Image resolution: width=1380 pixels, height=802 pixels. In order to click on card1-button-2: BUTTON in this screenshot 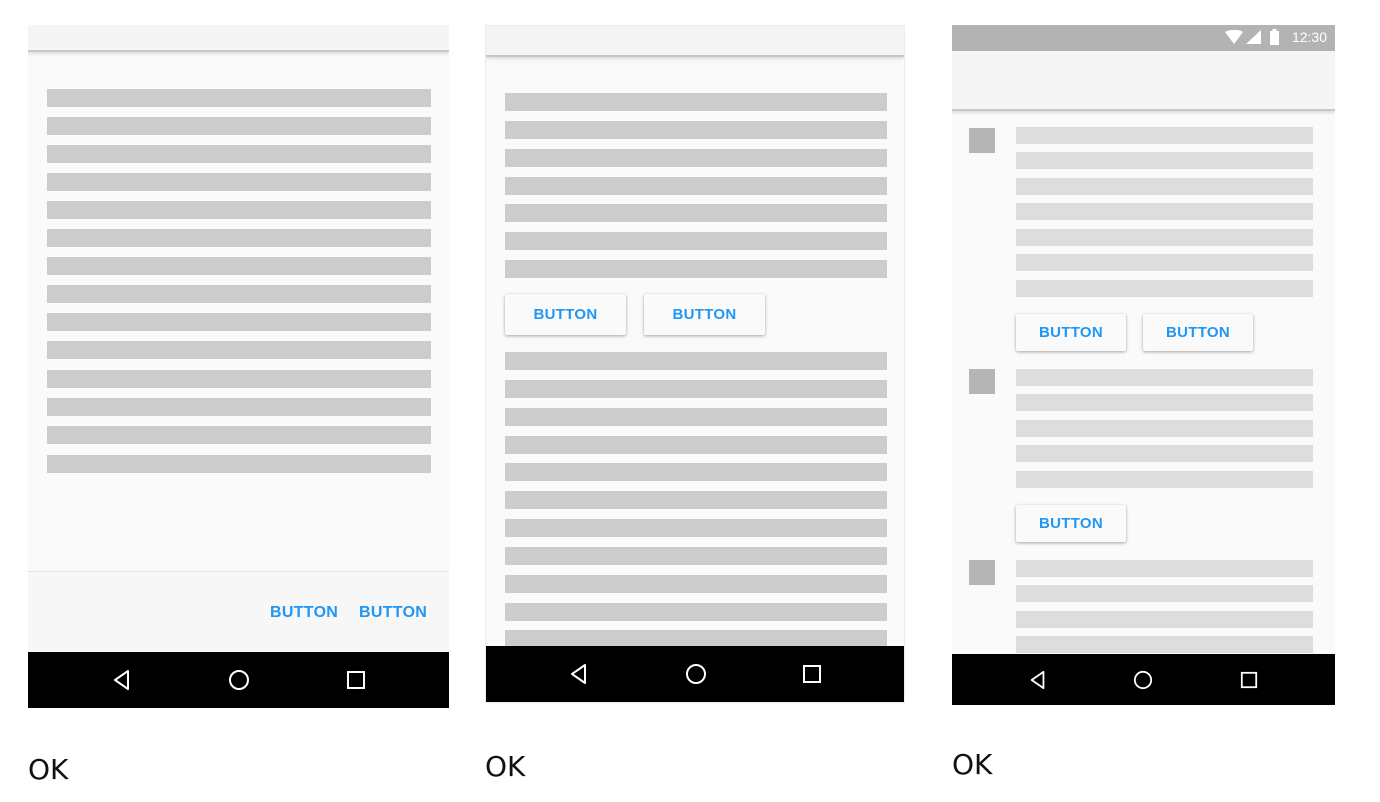, I will do `click(1198, 332)`.